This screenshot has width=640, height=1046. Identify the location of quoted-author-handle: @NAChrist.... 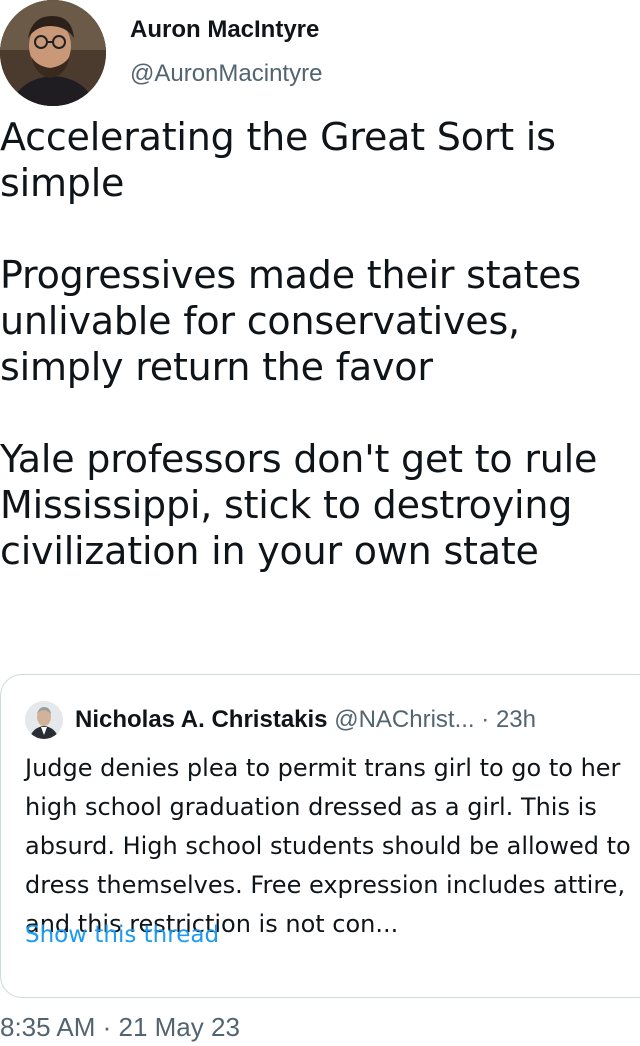
(404, 719).